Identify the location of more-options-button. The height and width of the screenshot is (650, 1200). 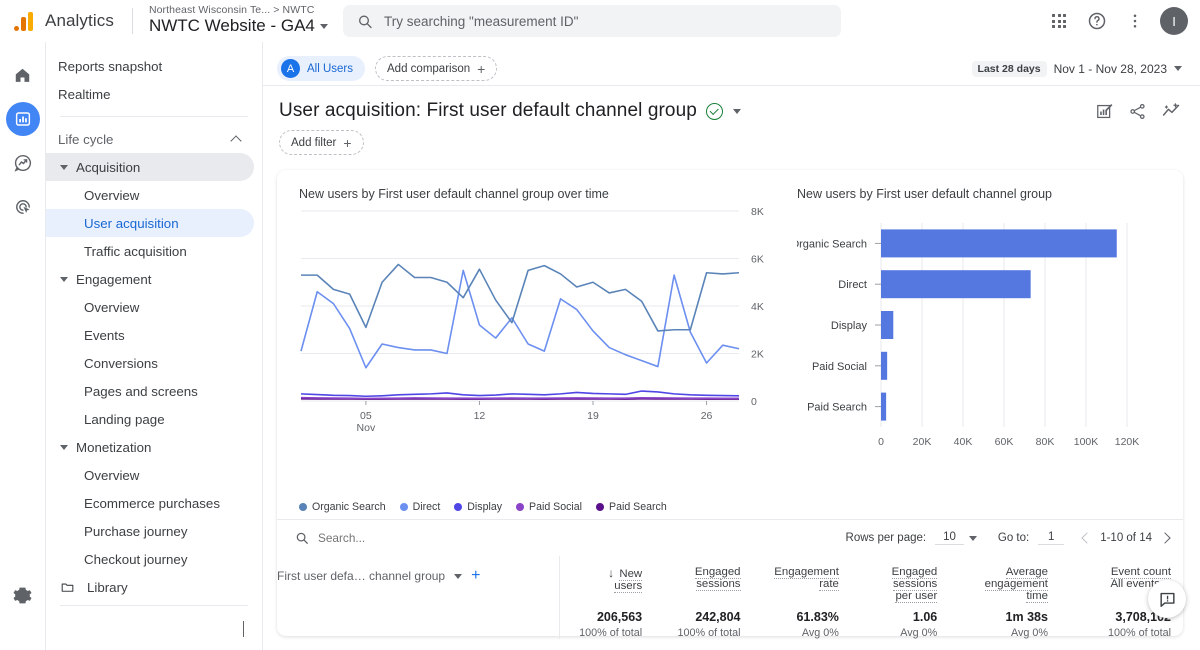
(1135, 21).